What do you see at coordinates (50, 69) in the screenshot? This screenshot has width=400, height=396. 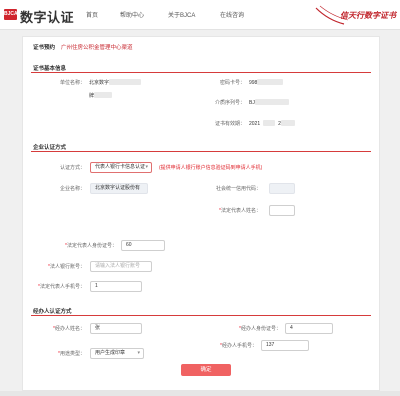 I see `section-title-cert-info: 证书基本信息` at bounding box center [50, 69].